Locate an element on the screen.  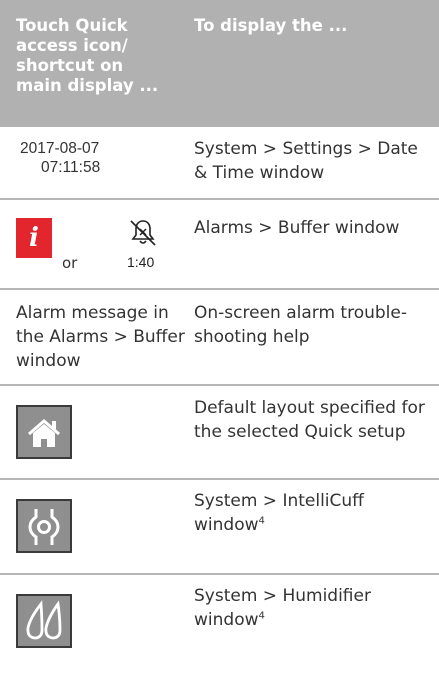
intellicuff-button is located at coordinates (44, 526).